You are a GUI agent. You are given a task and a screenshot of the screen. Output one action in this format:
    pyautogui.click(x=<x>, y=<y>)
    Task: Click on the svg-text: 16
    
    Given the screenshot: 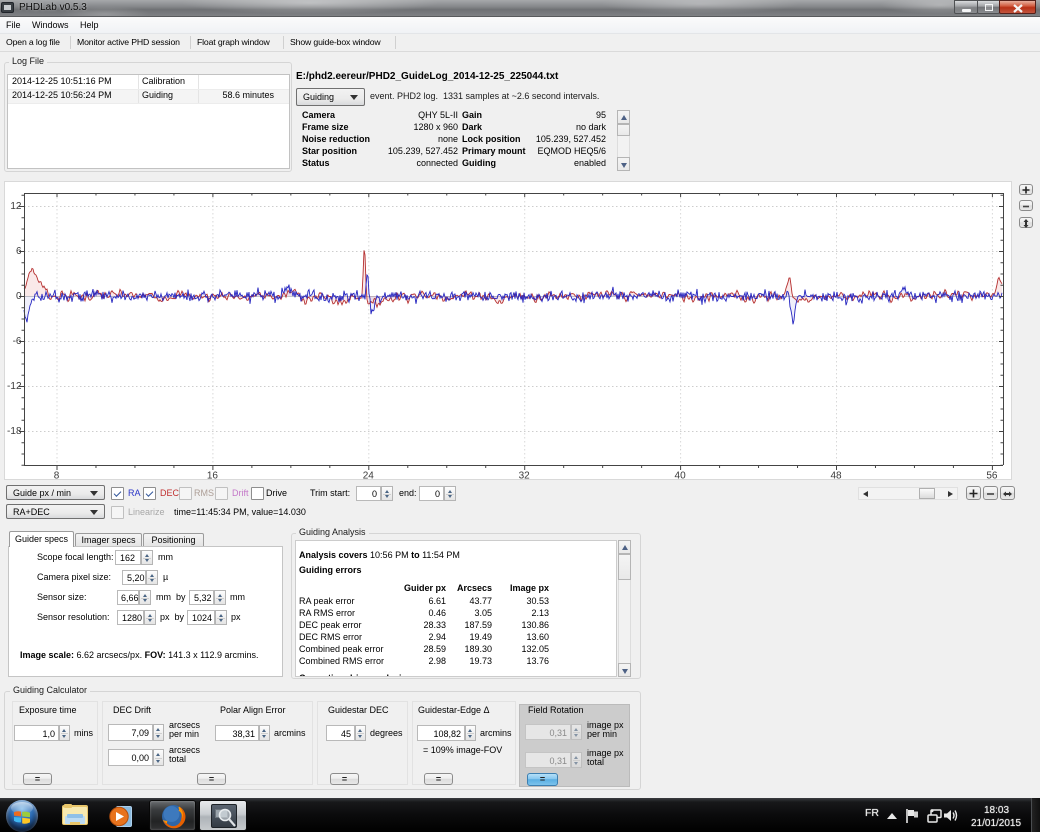 What is the action you would take?
    pyautogui.click(x=213, y=476)
    